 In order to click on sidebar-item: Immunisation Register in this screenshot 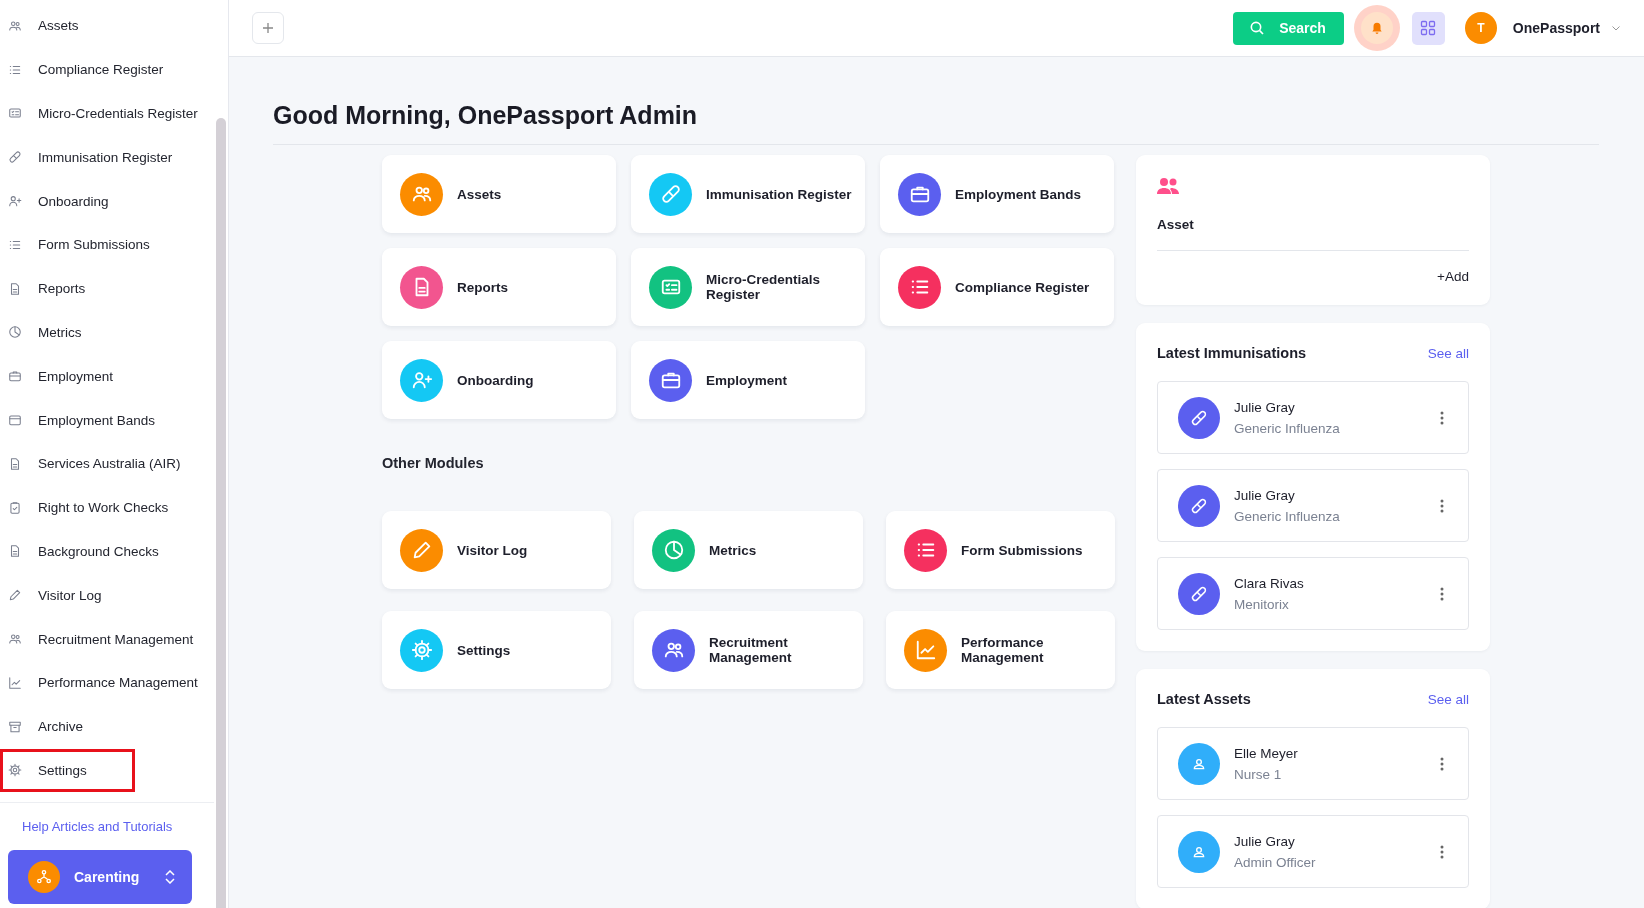, I will do `click(105, 157)`.